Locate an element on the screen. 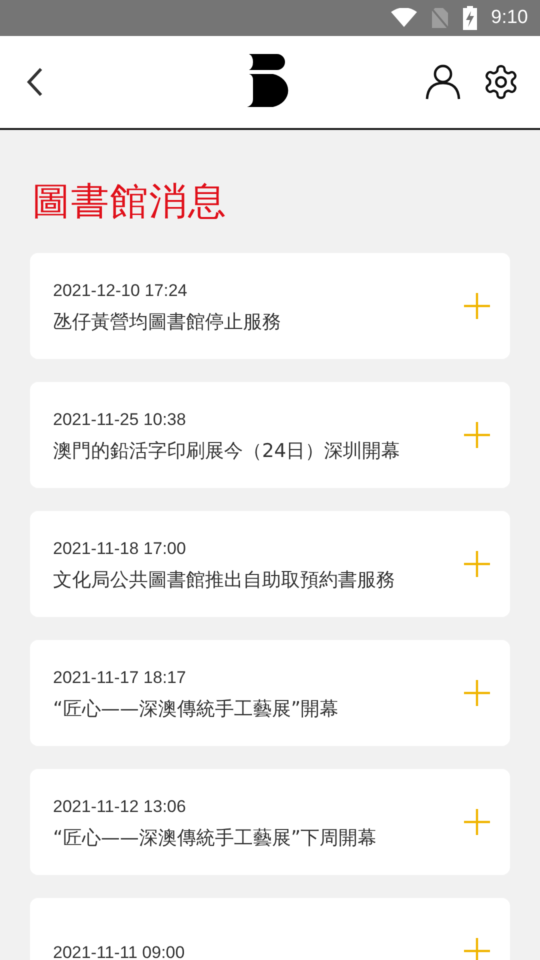 The height and width of the screenshot is (960, 540). news-date: 2021-11-11 09:00 is located at coordinates (119, 951).